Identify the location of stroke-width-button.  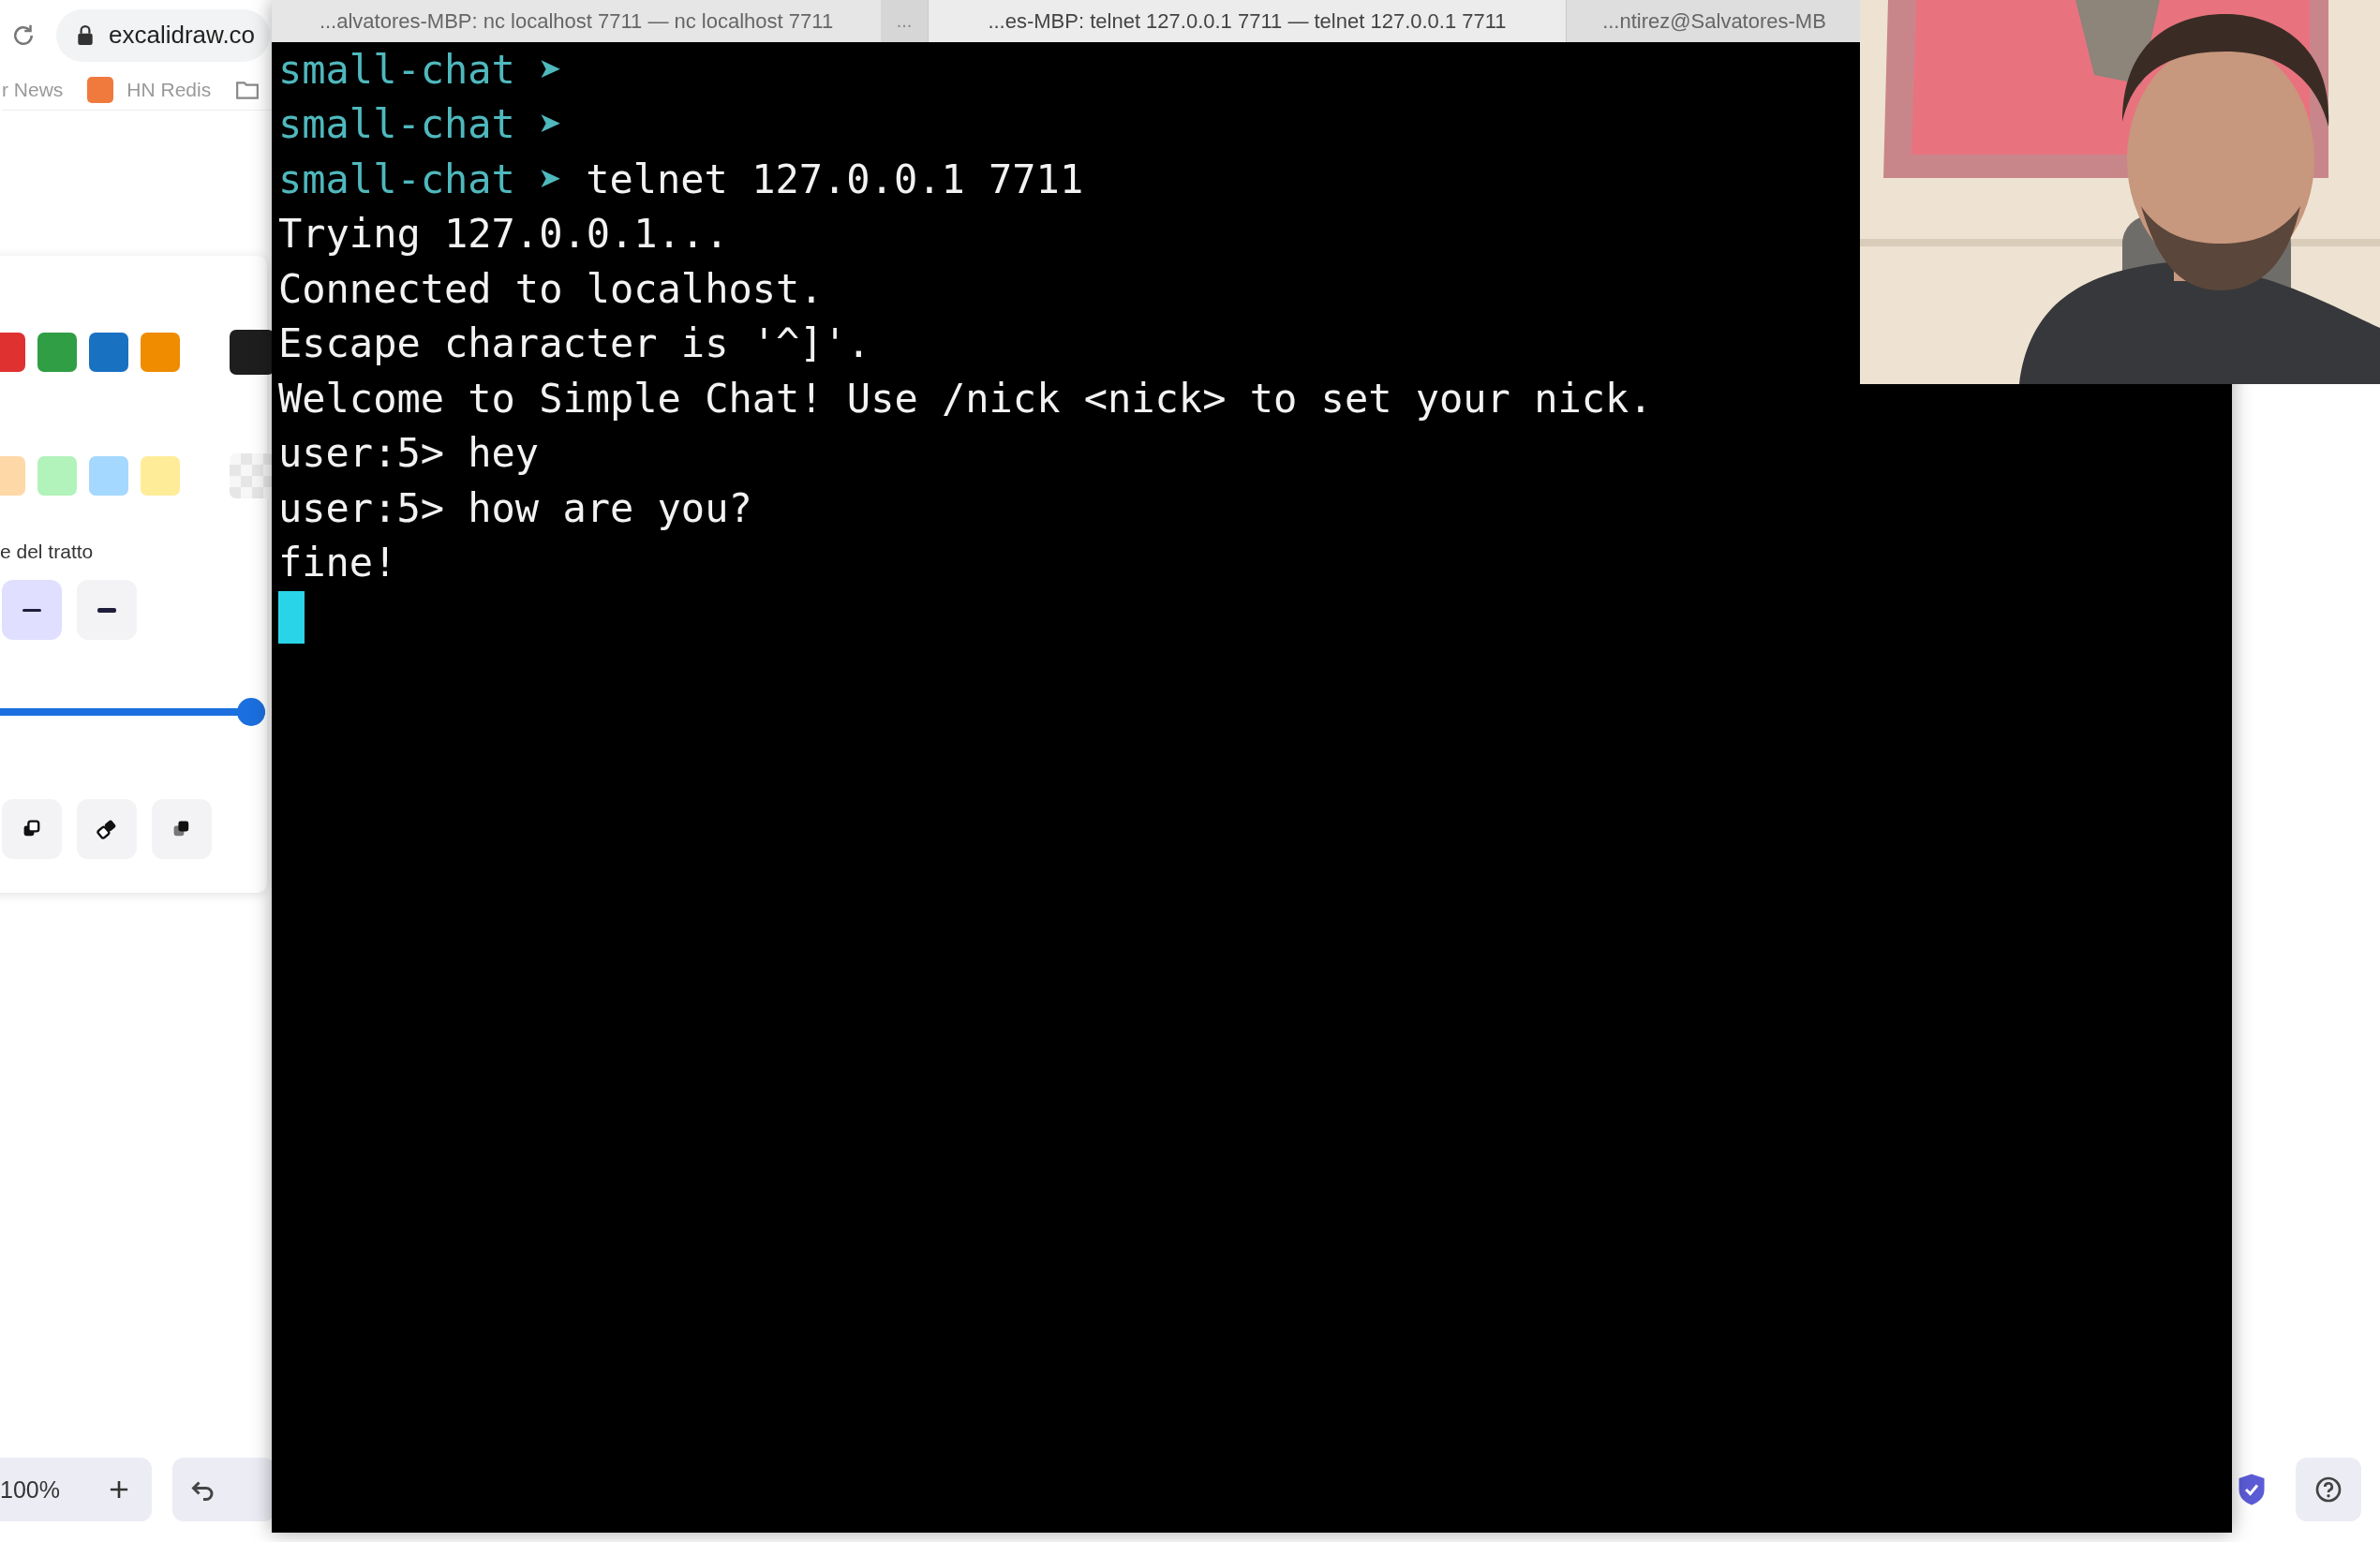
(107, 610).